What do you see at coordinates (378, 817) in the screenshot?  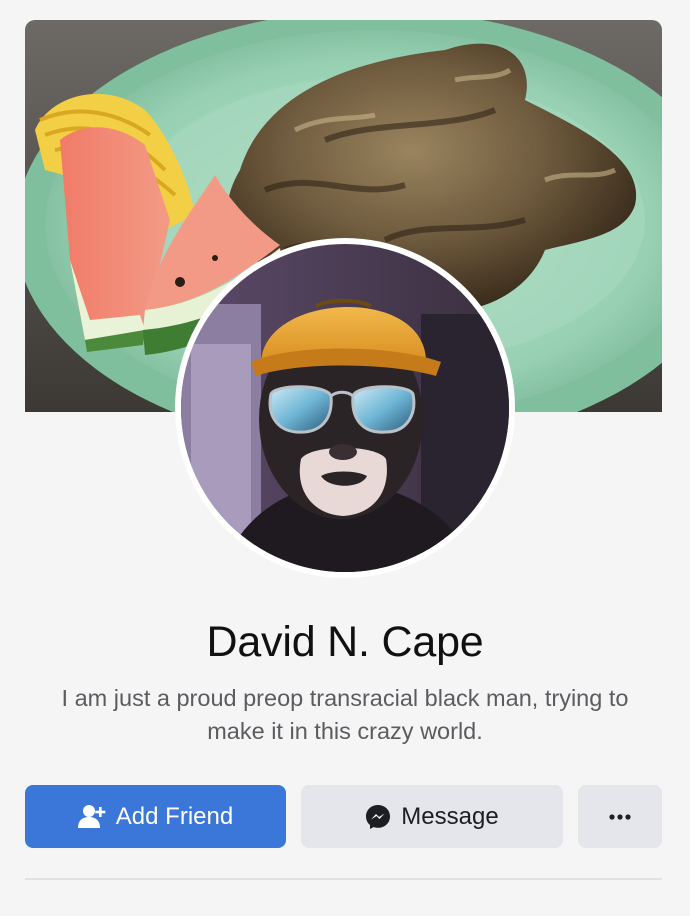 I see `messenger-icon` at bounding box center [378, 817].